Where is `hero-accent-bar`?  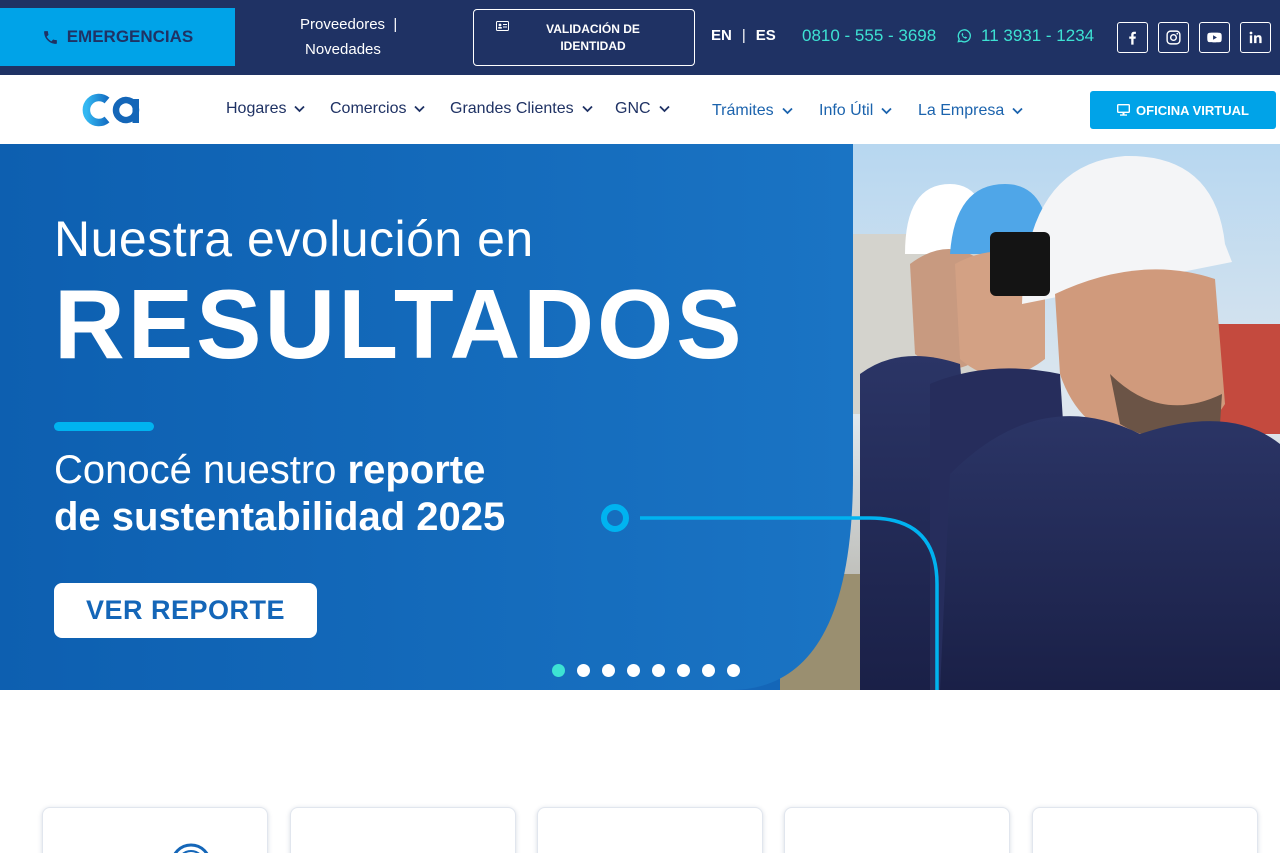 hero-accent-bar is located at coordinates (104, 426).